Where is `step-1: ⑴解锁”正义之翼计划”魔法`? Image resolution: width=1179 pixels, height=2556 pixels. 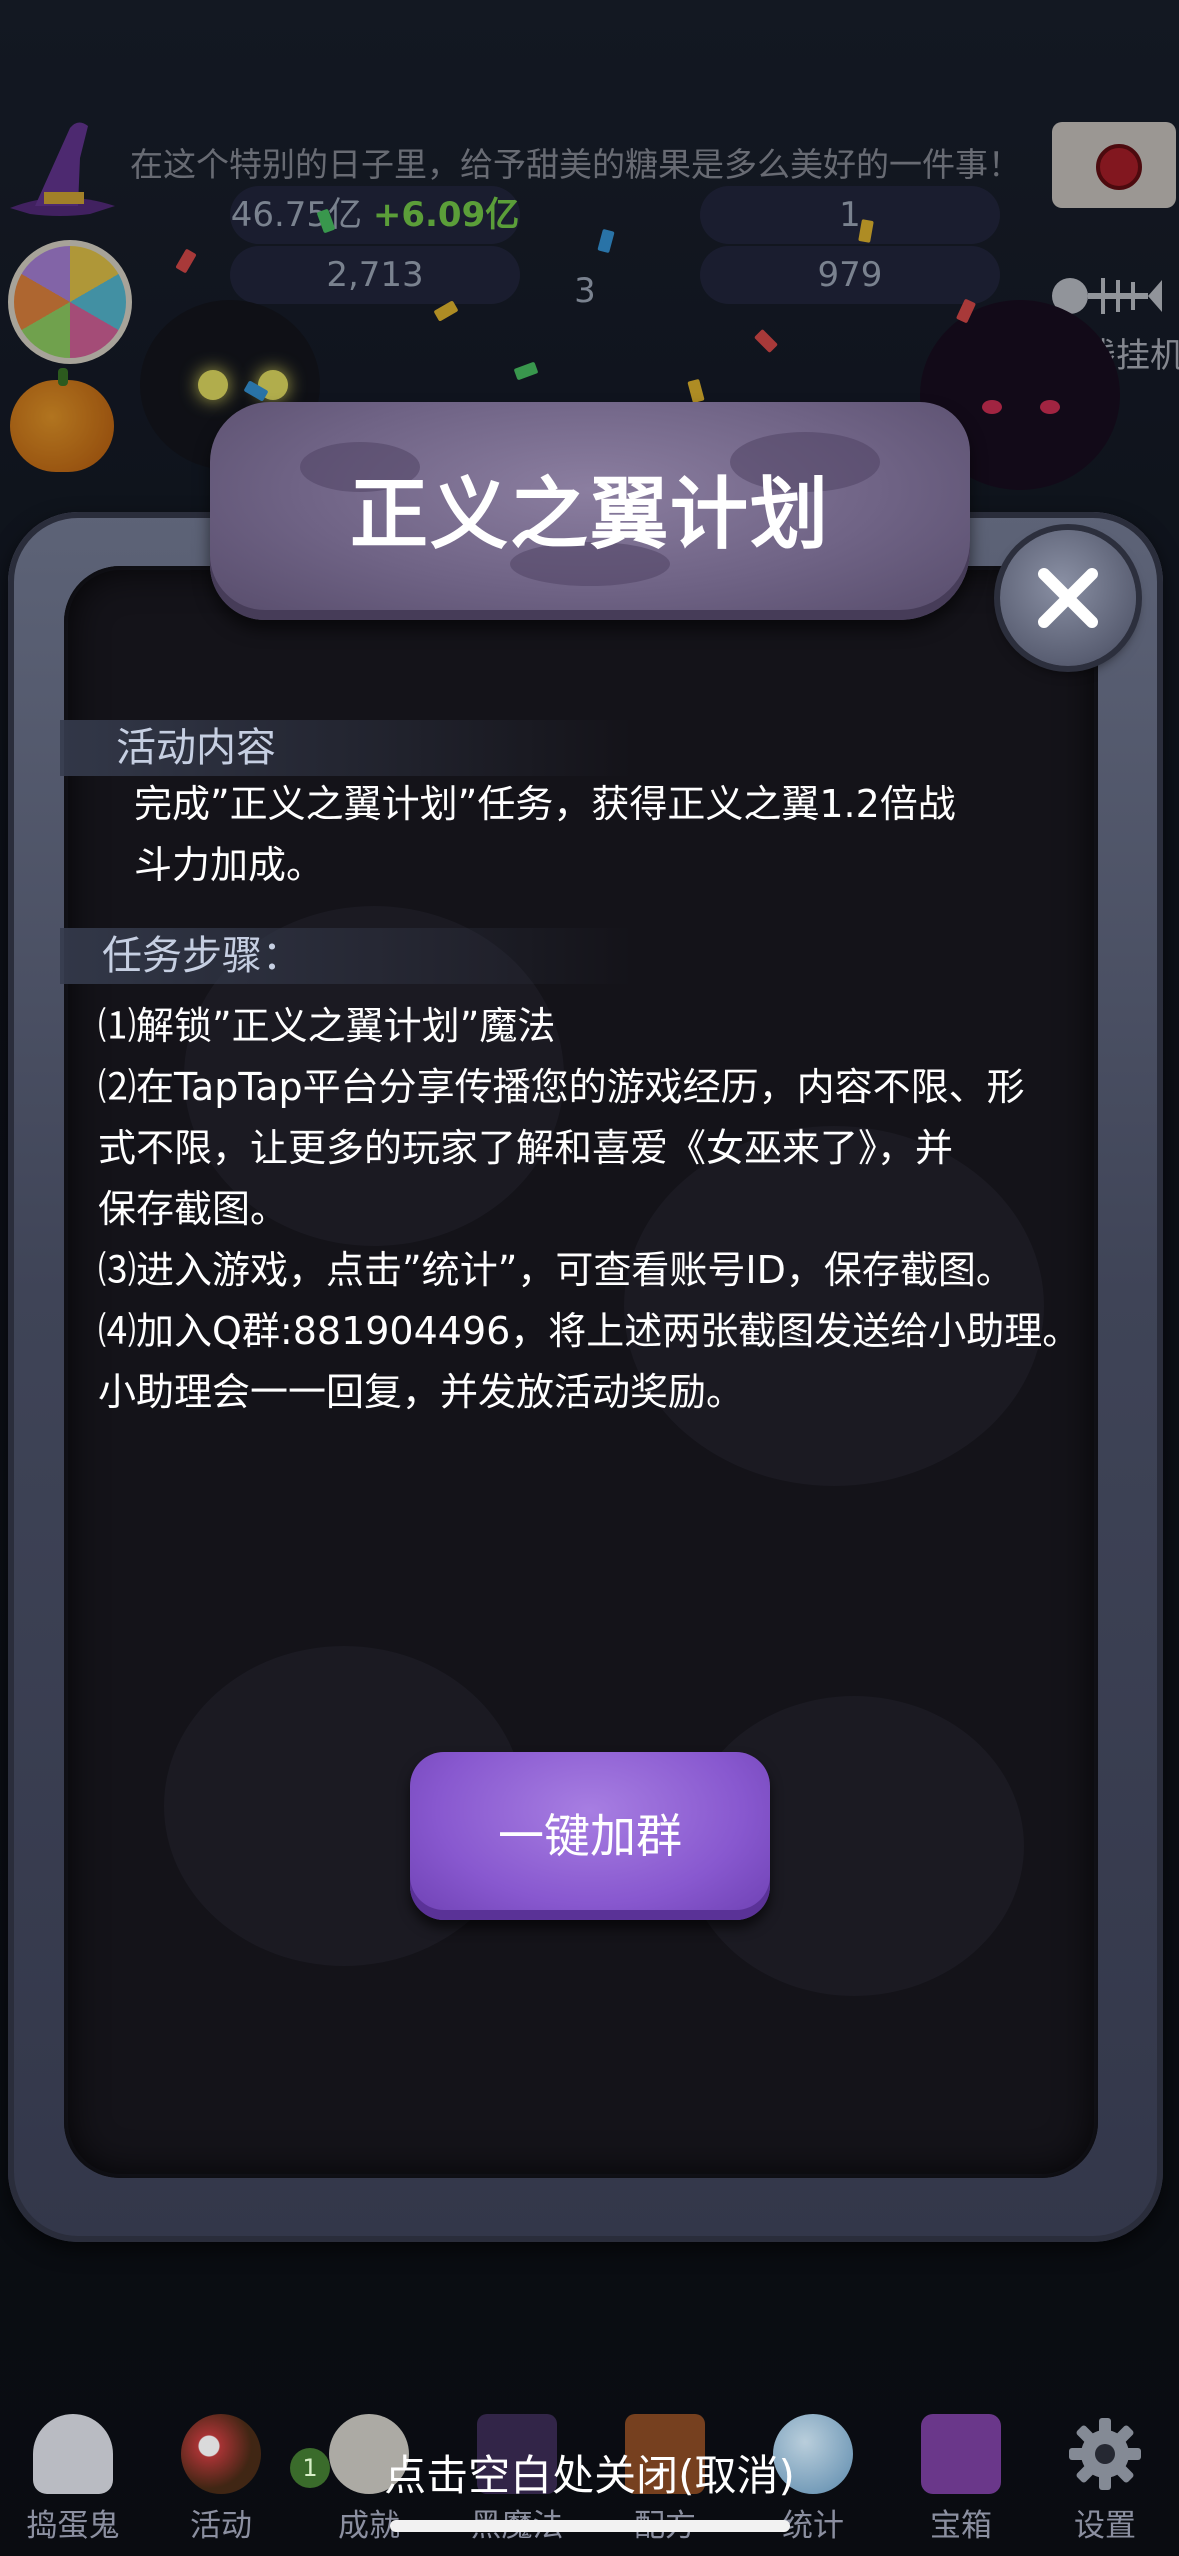 step-1: ⑴解锁”正义之翼计划”魔法 is located at coordinates (327, 1026).